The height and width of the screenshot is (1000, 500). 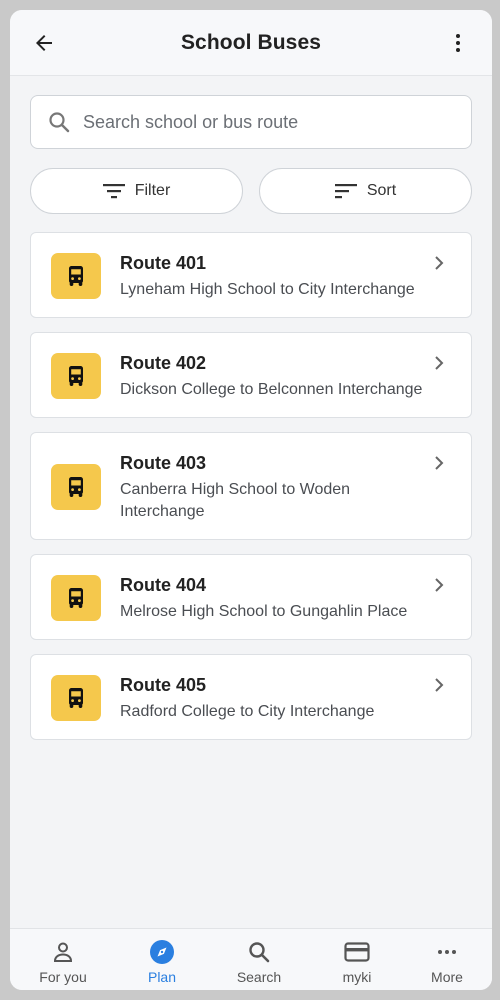 What do you see at coordinates (357, 977) in the screenshot?
I see `nav-label: myki` at bounding box center [357, 977].